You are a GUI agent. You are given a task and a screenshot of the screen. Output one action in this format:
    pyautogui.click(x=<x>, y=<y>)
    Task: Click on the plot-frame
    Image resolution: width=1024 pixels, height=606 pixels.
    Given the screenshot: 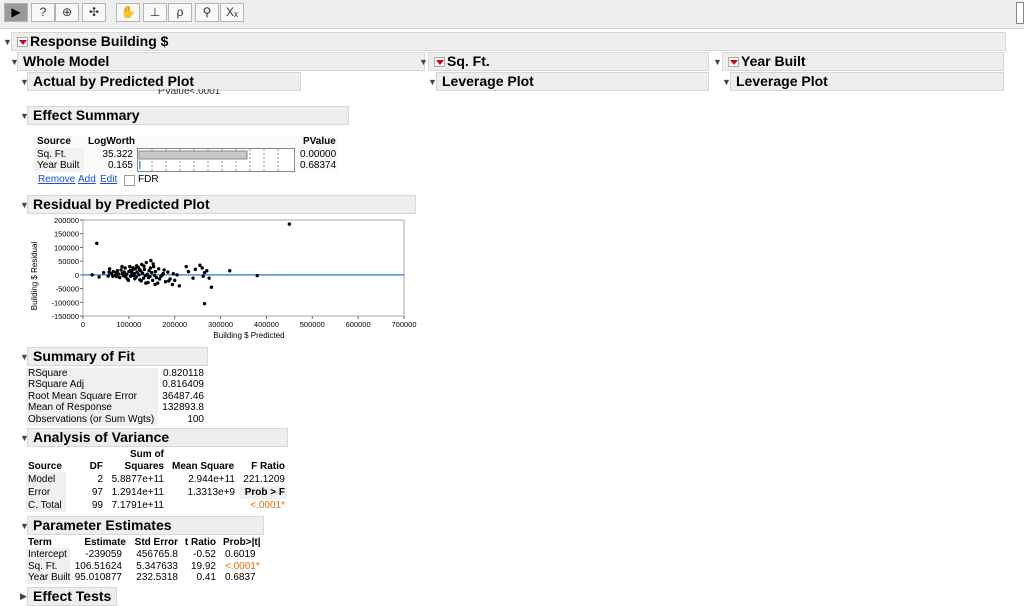 What is the action you would take?
    pyautogui.click(x=243, y=268)
    